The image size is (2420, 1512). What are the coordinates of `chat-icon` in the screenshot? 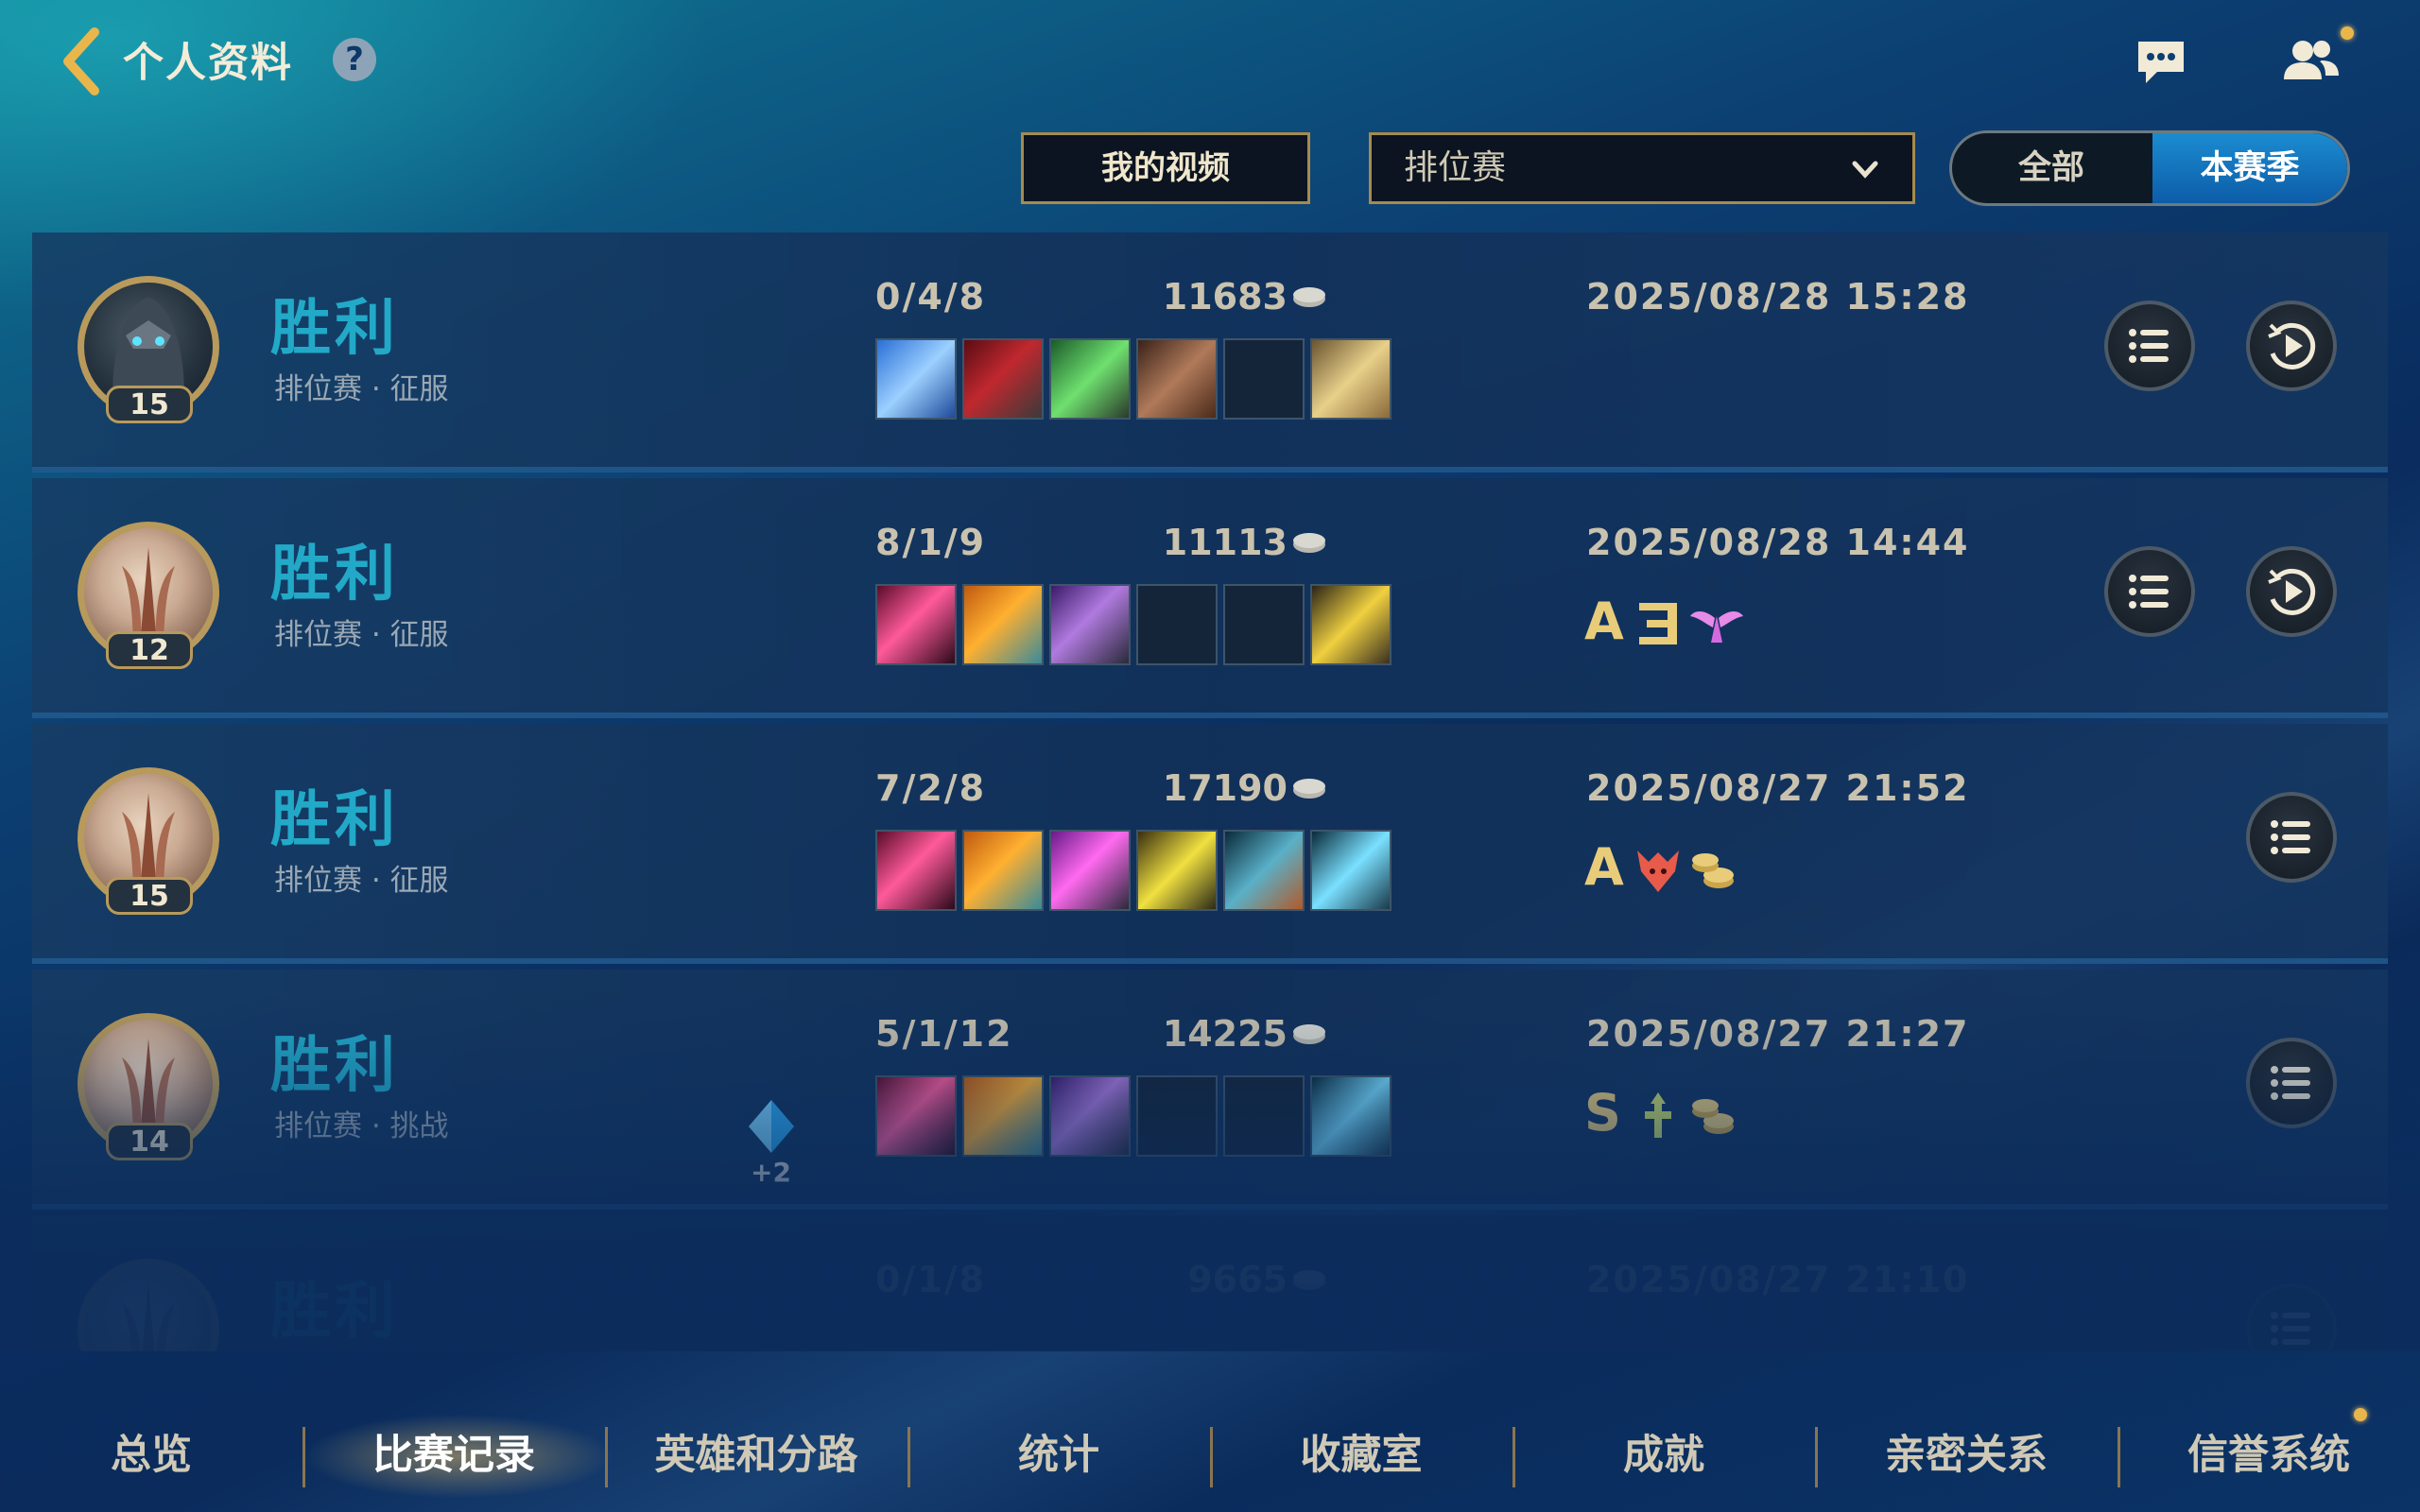 It's located at (2161, 62).